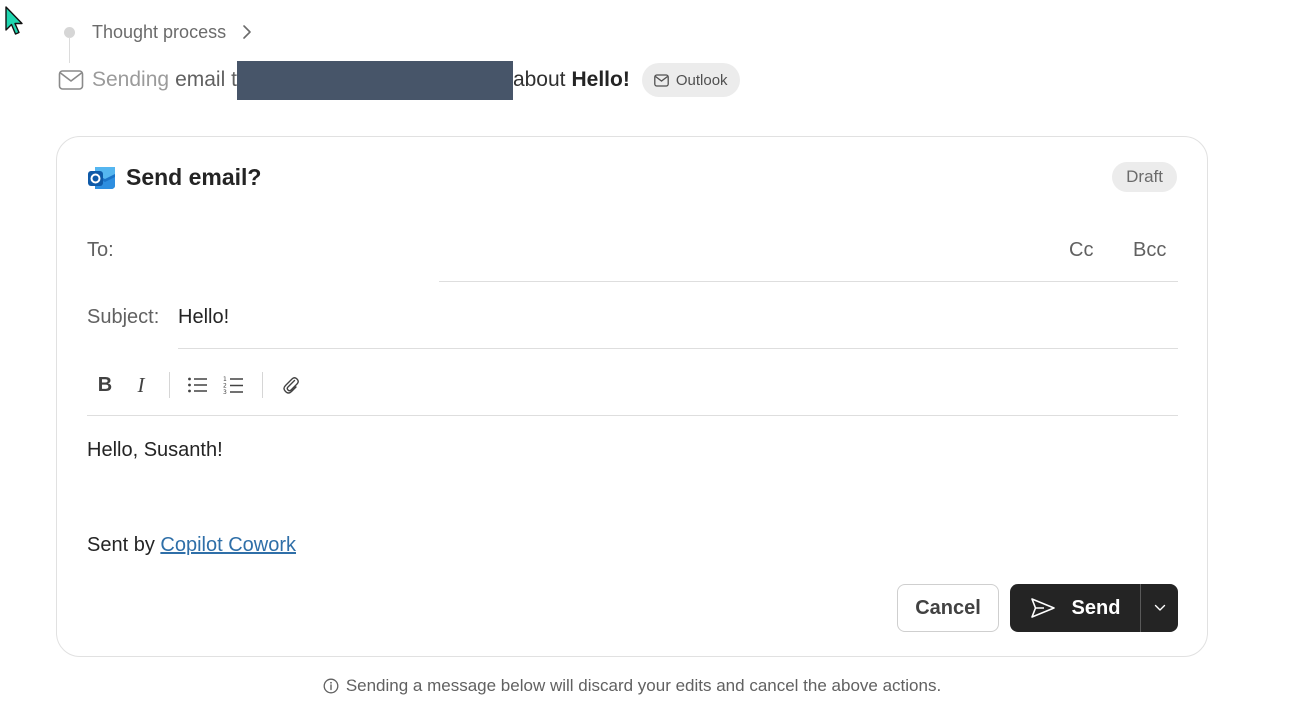 Image resolution: width=1289 pixels, height=706 pixels. What do you see at coordinates (194, 176) in the screenshot?
I see `card-title: Send email?` at bounding box center [194, 176].